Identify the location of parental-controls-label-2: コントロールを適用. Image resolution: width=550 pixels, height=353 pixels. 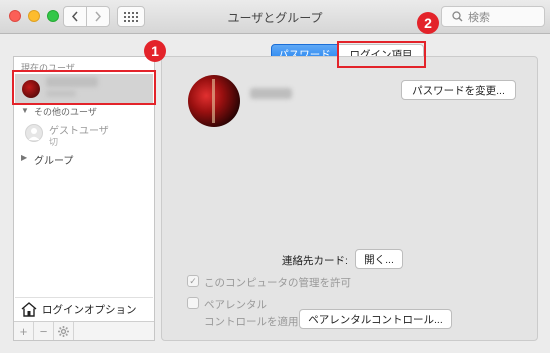
(251, 322).